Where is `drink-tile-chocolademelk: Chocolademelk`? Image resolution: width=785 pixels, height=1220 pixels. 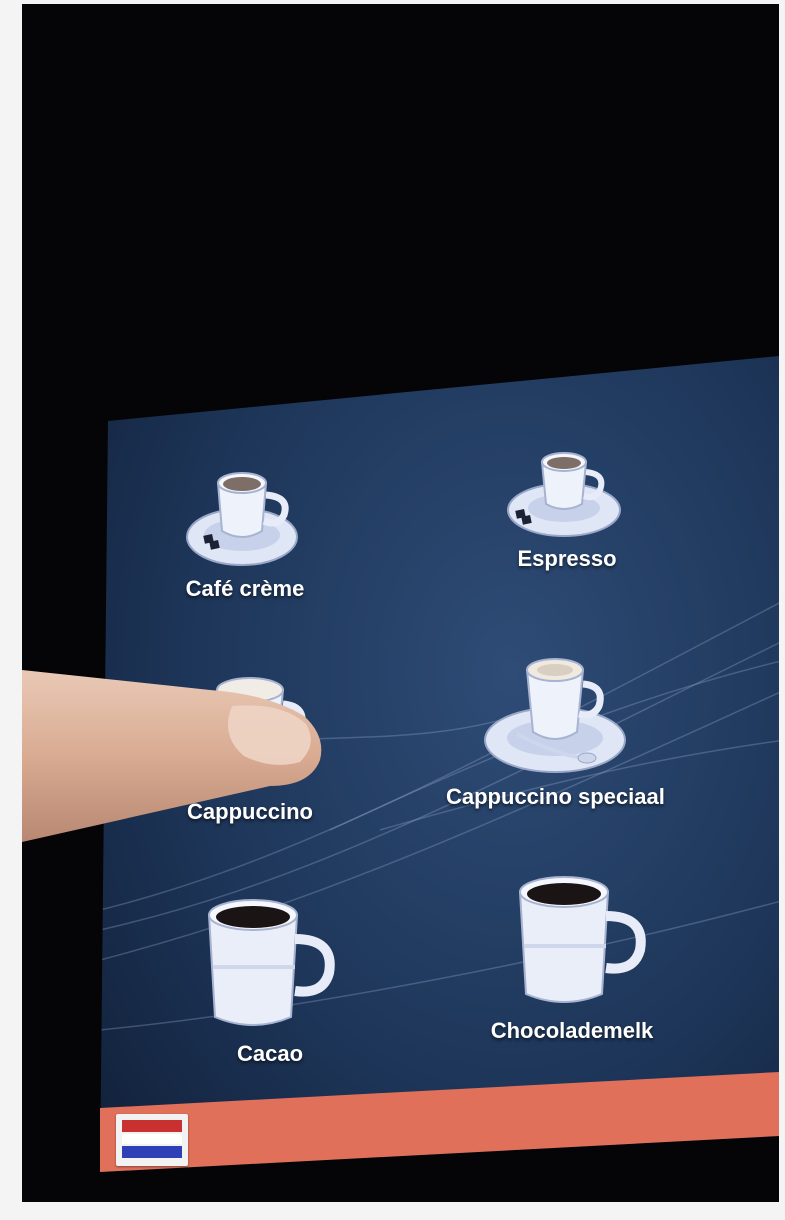 drink-tile-chocolademelk: Chocolademelk is located at coordinates (572, 958).